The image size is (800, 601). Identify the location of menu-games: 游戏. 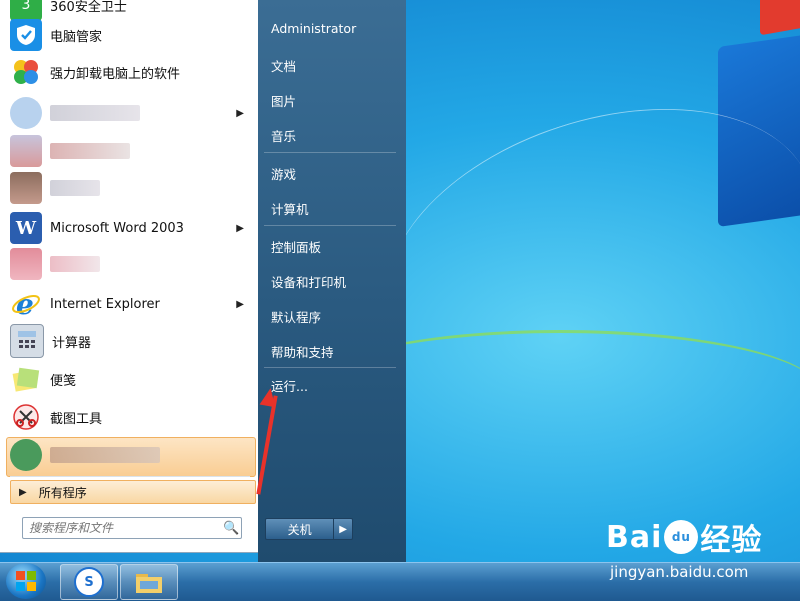
(283, 173).